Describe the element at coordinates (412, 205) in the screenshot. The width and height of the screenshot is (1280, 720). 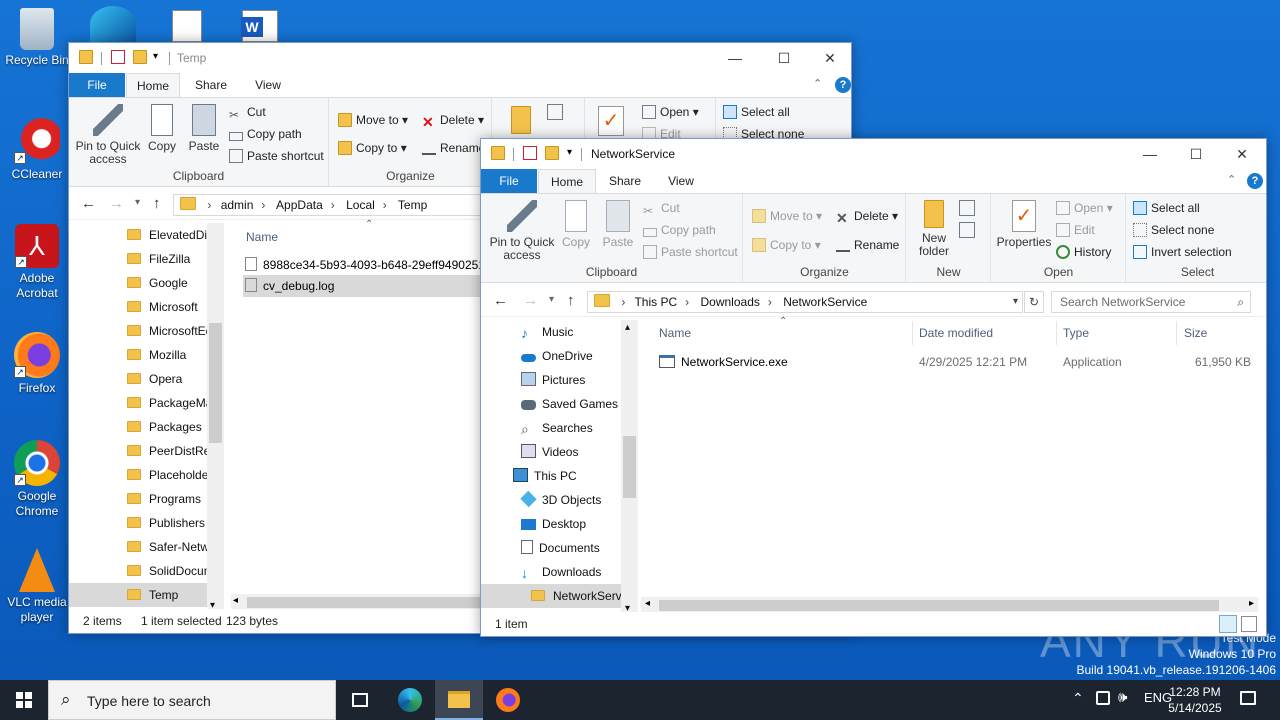
I see `breadcrumb-temp: Temp` at that location.